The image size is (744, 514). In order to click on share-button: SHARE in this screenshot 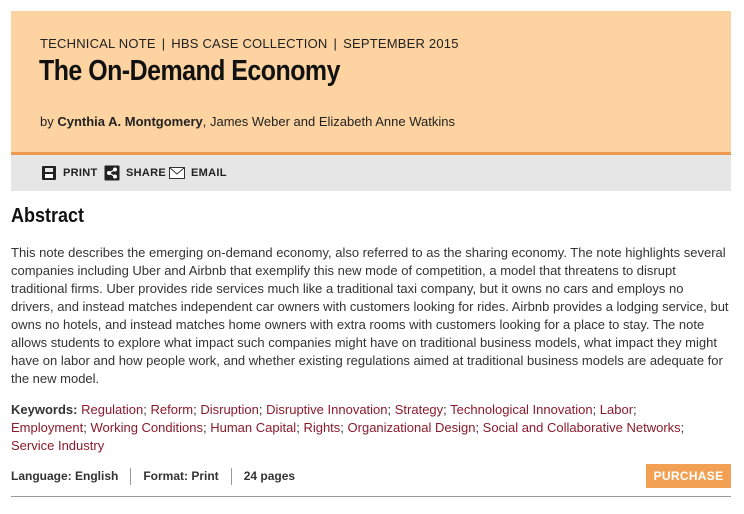, I will do `click(135, 173)`.